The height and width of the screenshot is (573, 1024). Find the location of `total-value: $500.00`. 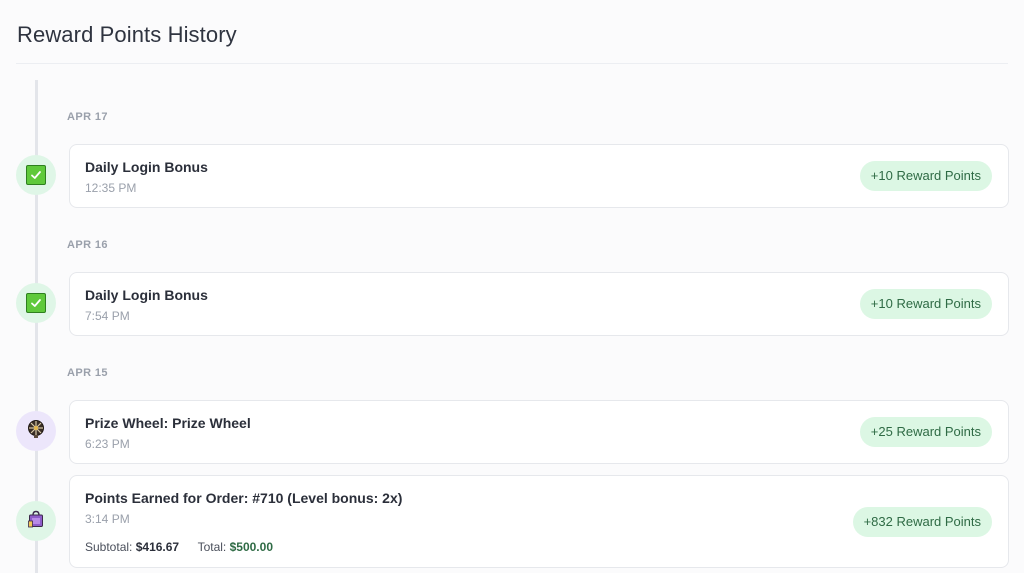

total-value: $500.00 is located at coordinates (251, 547).